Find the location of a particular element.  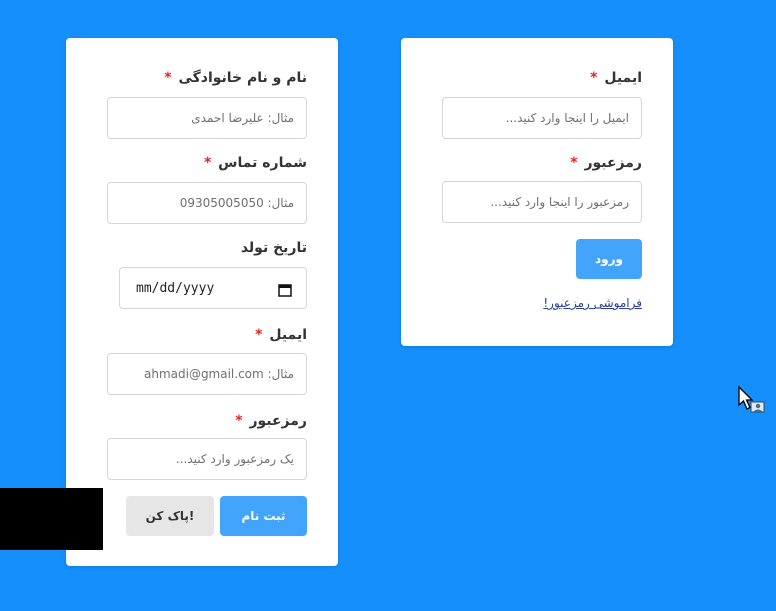

phone-input is located at coordinates (207, 203).